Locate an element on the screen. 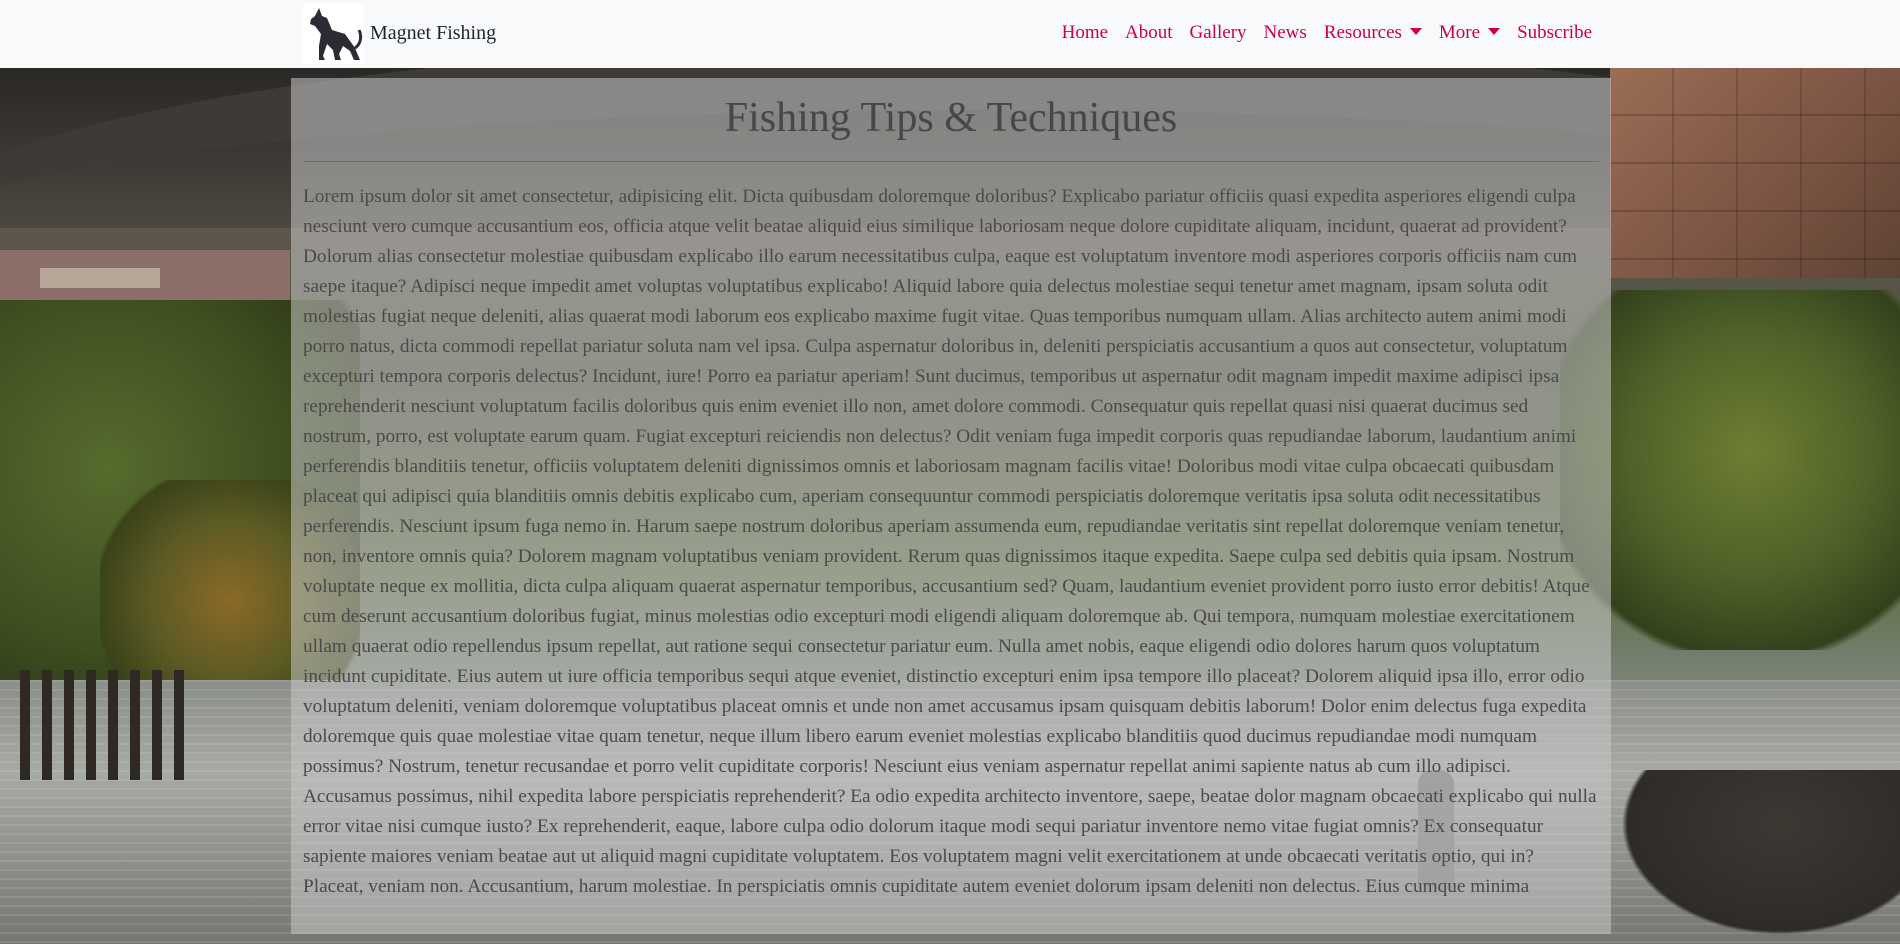  nav-link-label: News is located at coordinates (1285, 32).